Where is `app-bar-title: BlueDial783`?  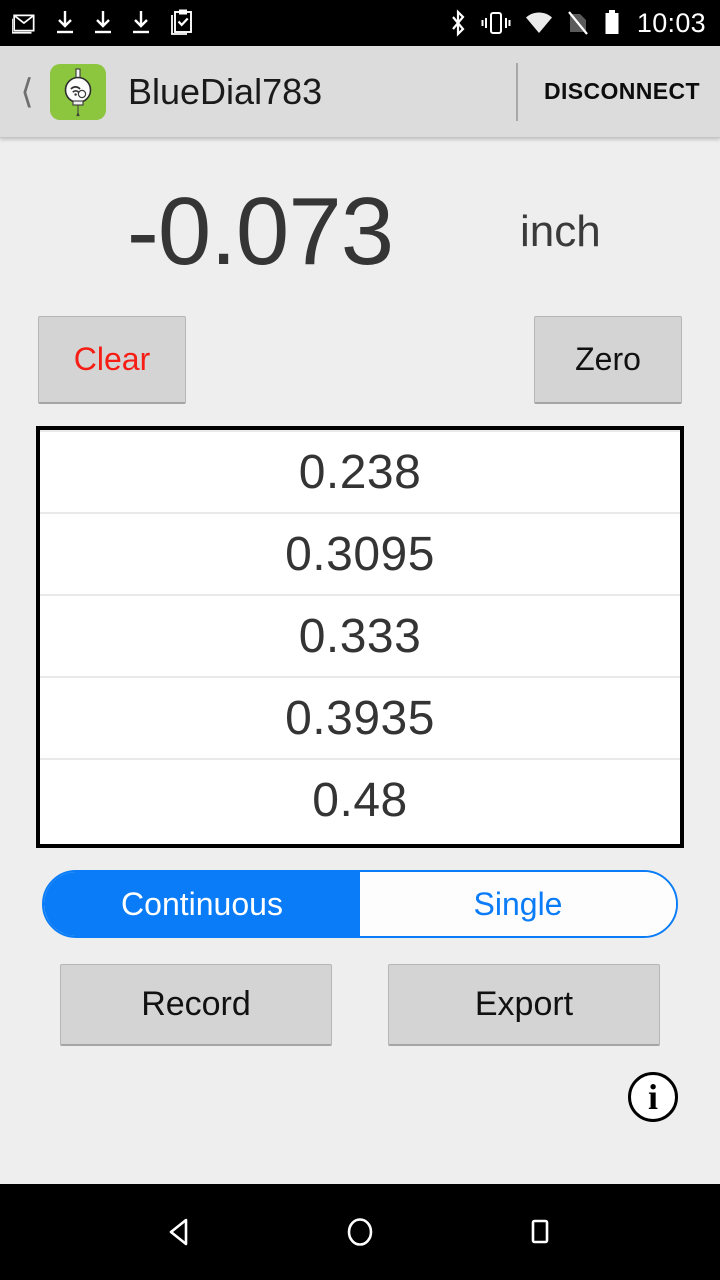
app-bar-title: BlueDial783 is located at coordinates (225, 91).